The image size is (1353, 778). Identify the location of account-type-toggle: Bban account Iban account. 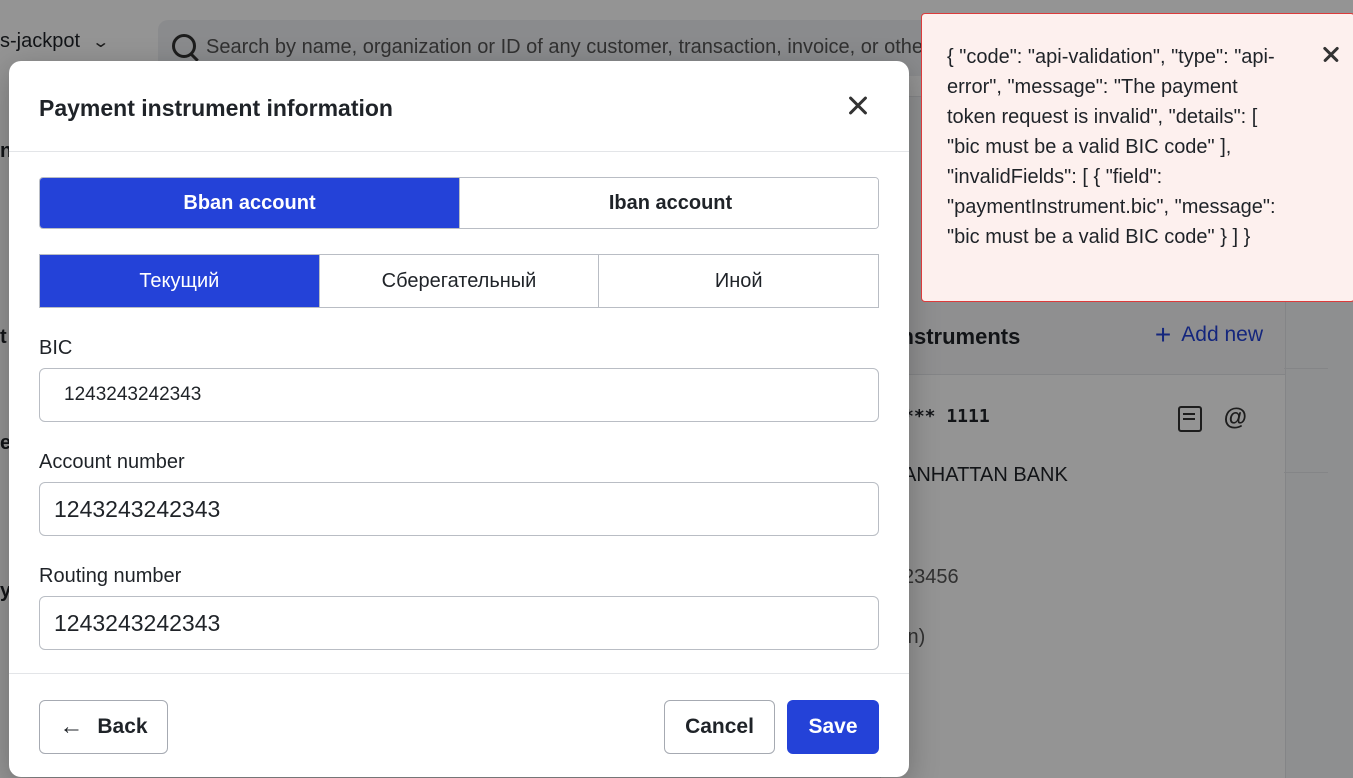
(459, 203).